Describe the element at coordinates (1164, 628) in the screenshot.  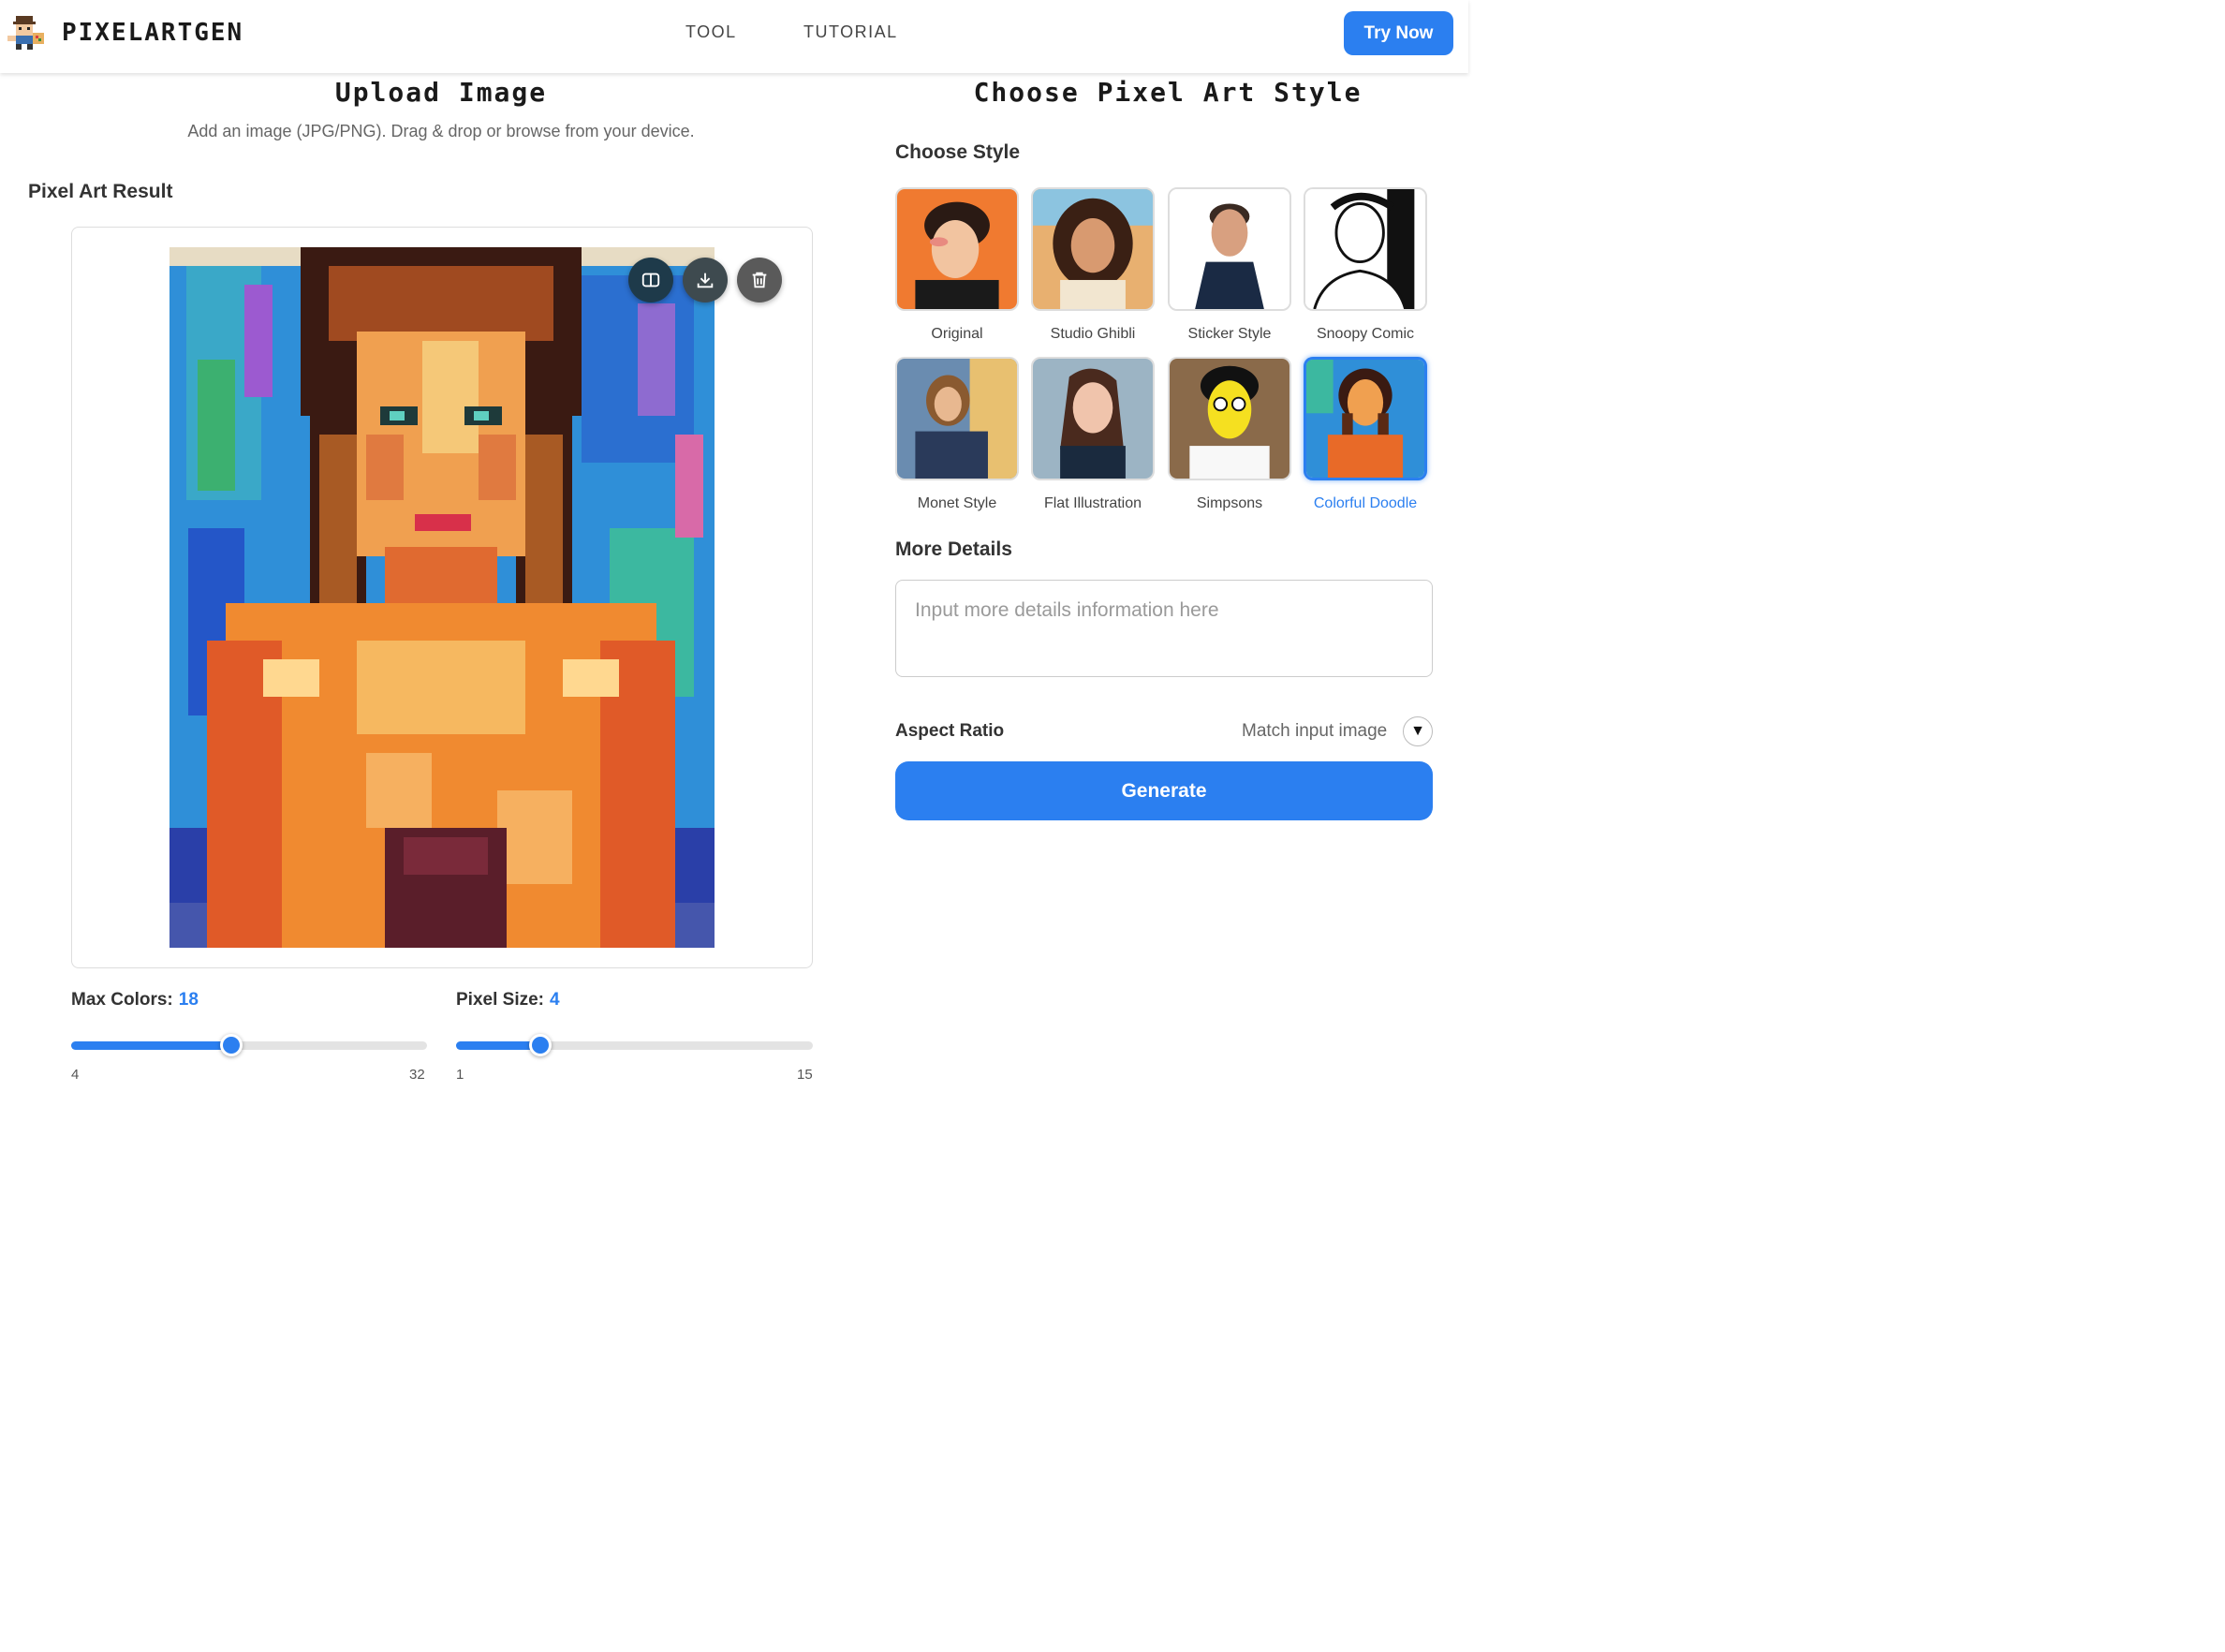
I see `more-details-input` at that location.